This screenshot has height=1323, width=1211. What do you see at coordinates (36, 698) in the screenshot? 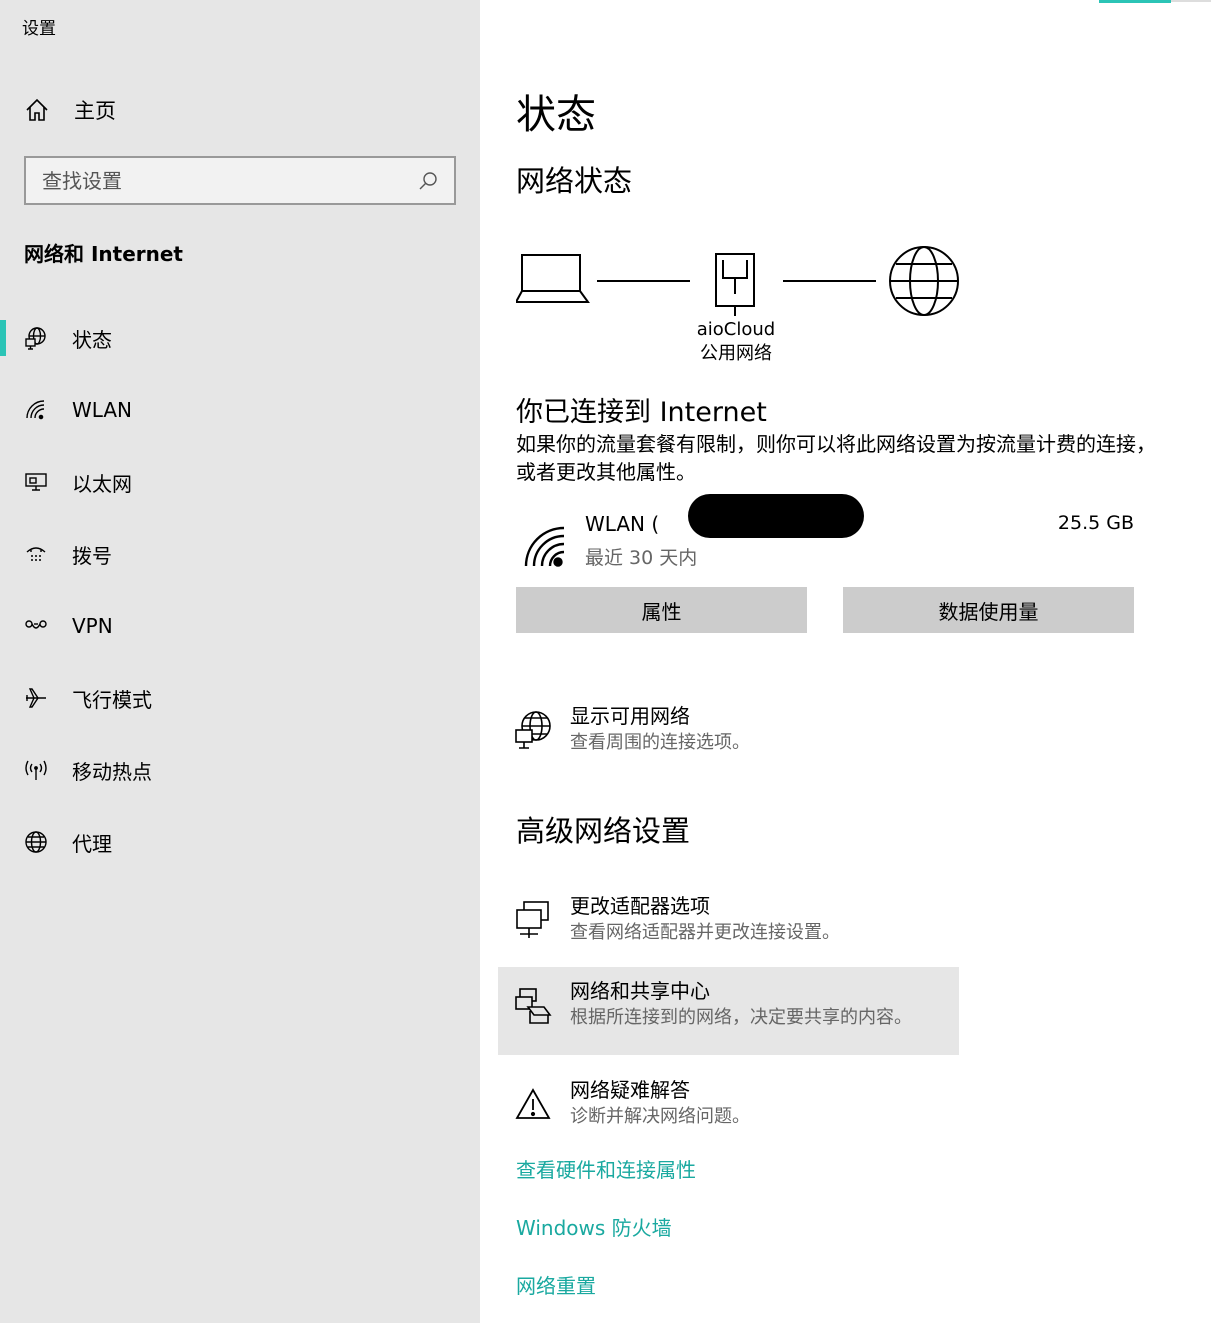
I see `airplane-icon` at bounding box center [36, 698].